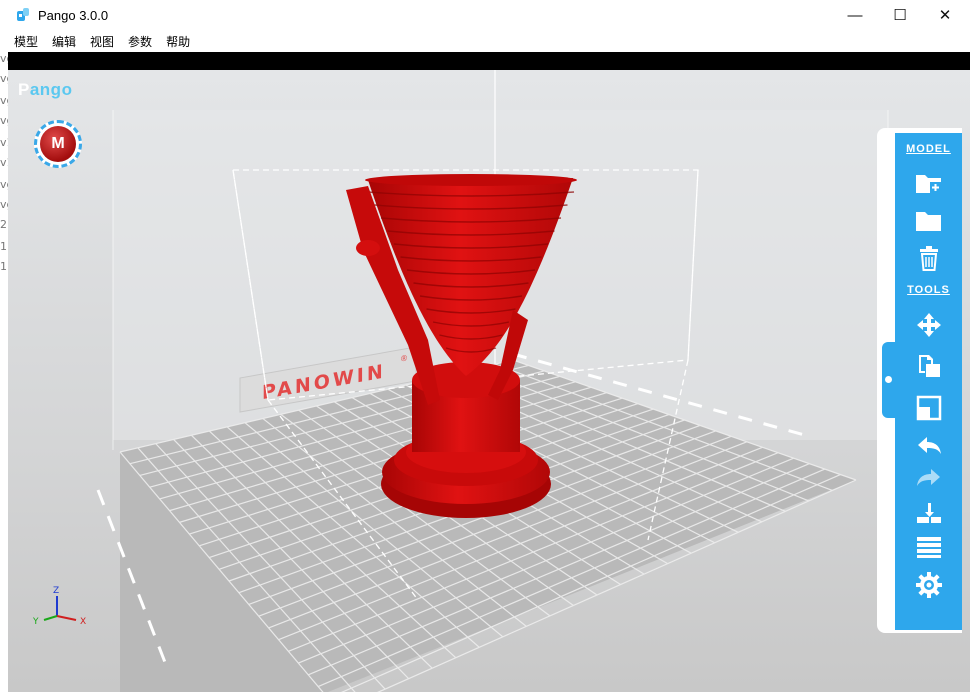 The image size is (976, 699). I want to click on delete-model-button, so click(929, 259).